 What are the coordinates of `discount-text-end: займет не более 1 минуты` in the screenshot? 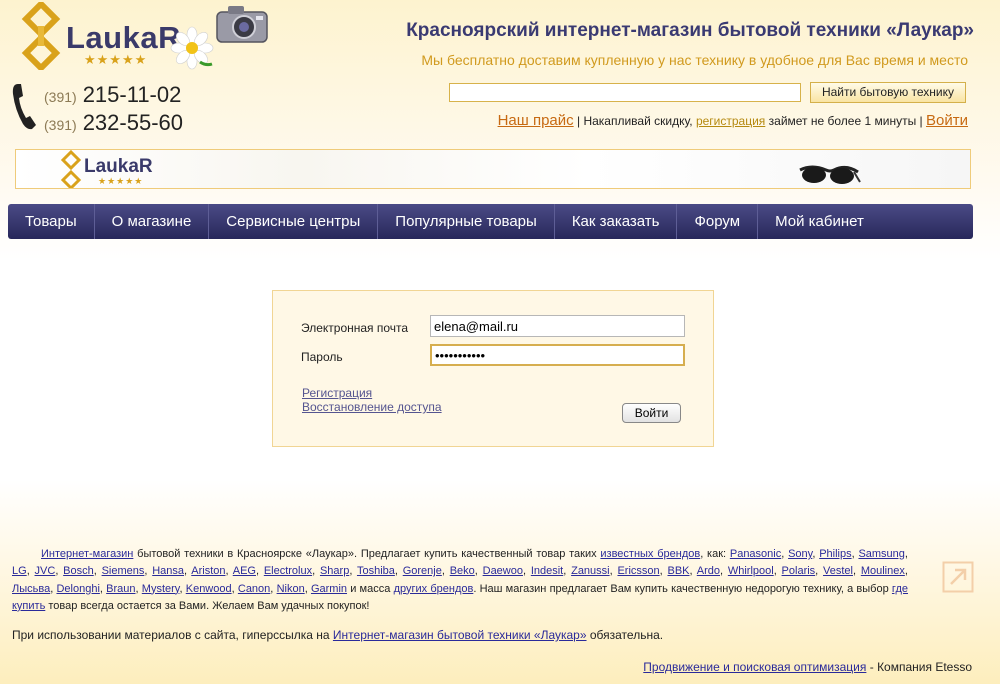 It's located at (842, 121).